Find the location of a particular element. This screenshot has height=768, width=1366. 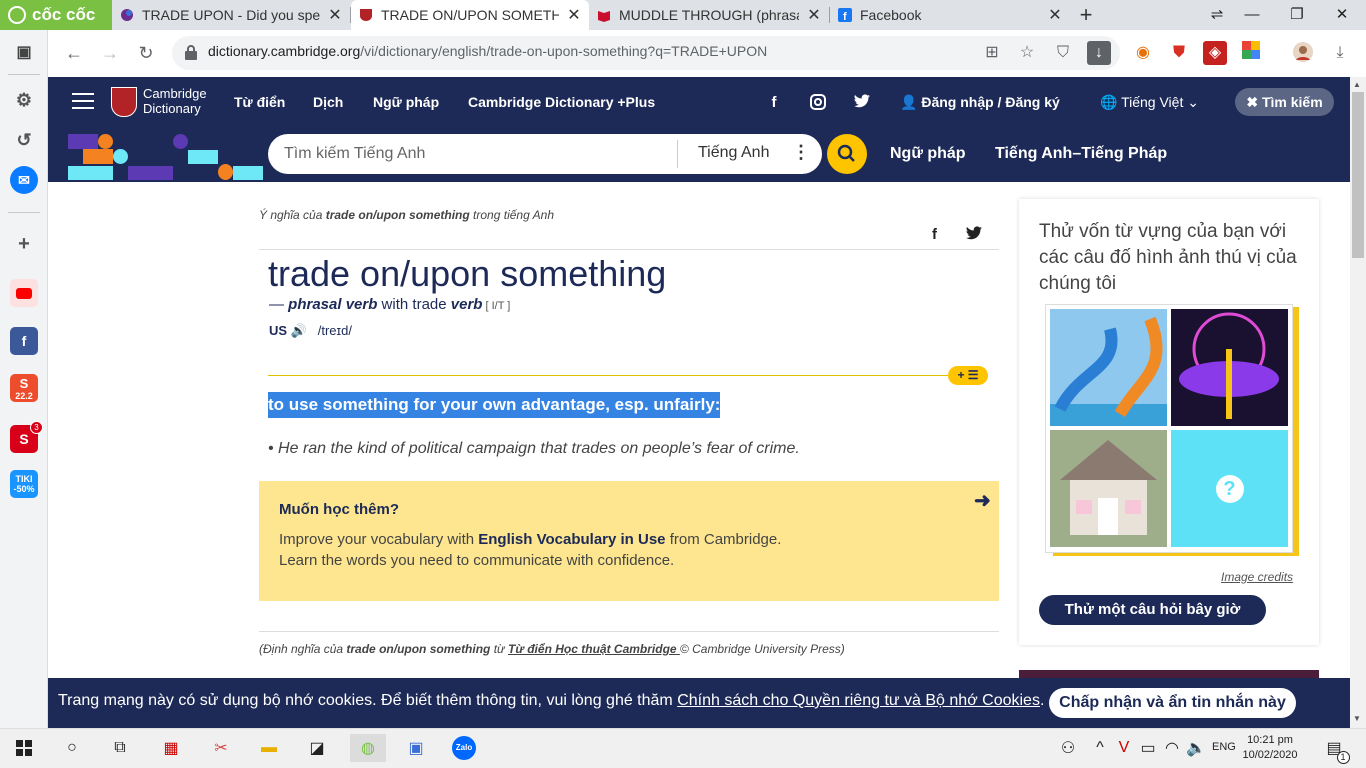

search-input is located at coordinates (474, 154).